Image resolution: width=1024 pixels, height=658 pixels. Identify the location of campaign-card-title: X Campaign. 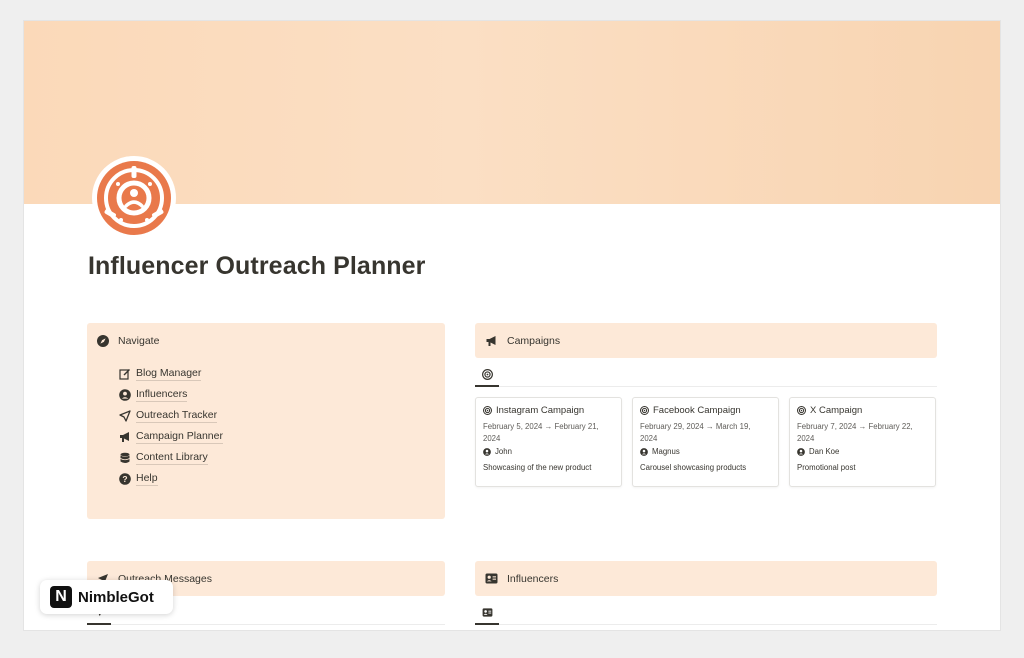
(862, 410).